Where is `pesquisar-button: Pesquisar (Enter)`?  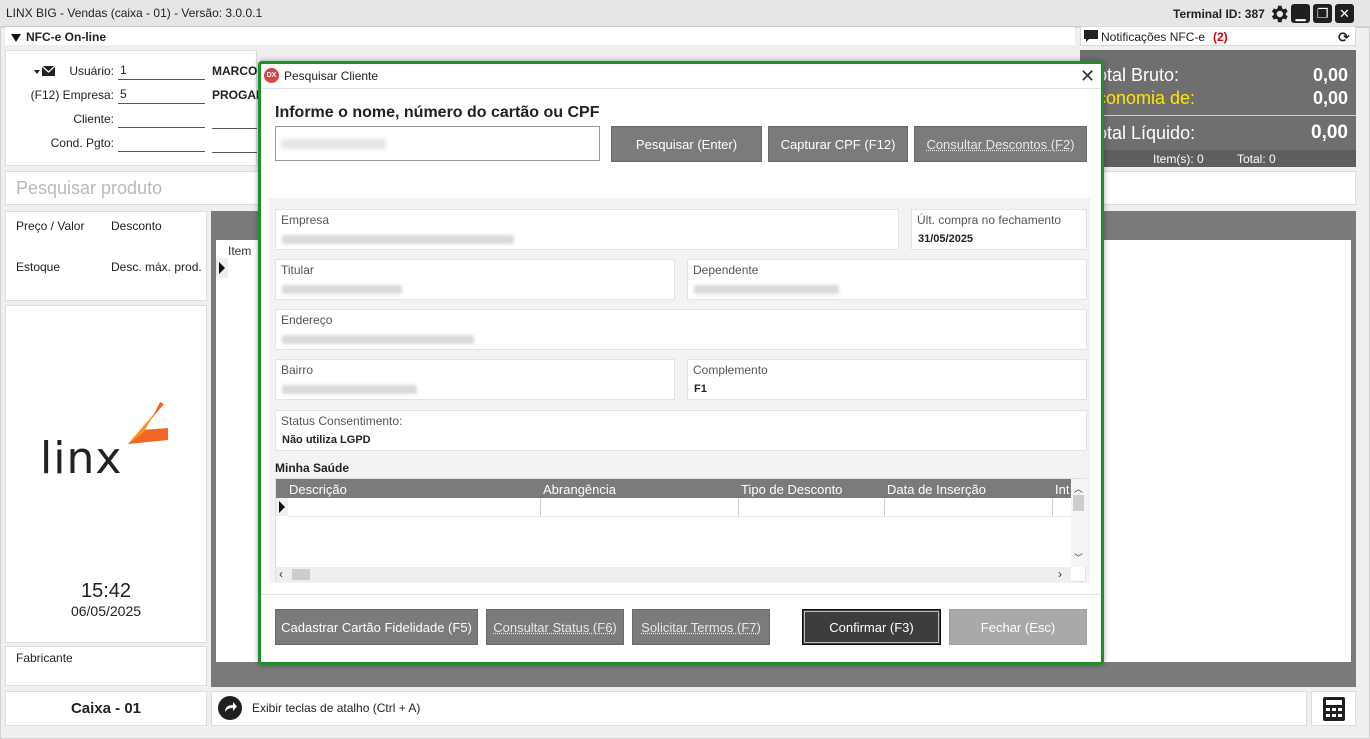
pesquisar-button: Pesquisar (Enter) is located at coordinates (686, 144).